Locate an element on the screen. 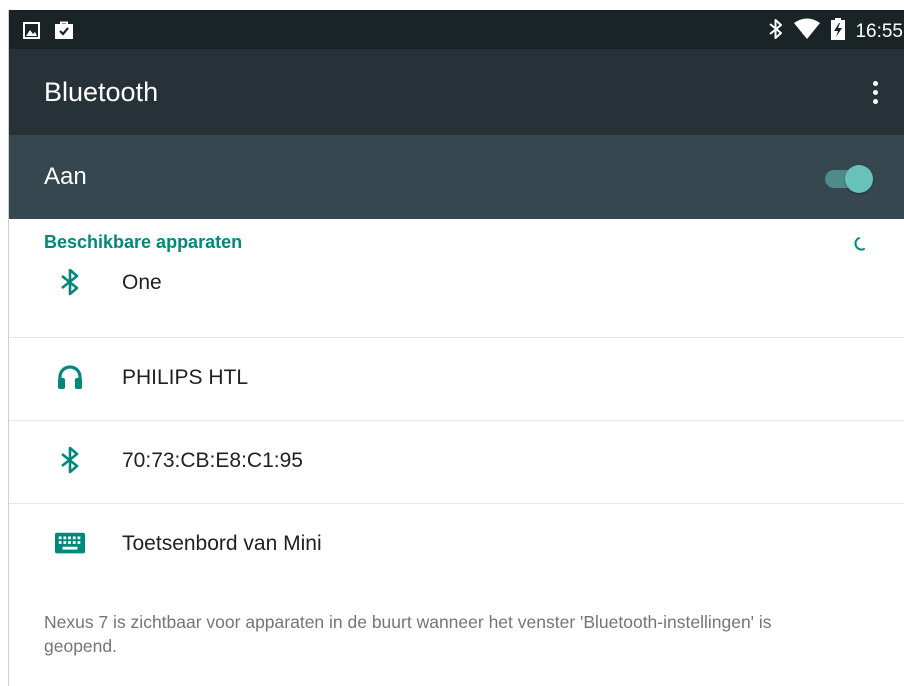  shopping-bag-notification-icon is located at coordinates (64, 32).